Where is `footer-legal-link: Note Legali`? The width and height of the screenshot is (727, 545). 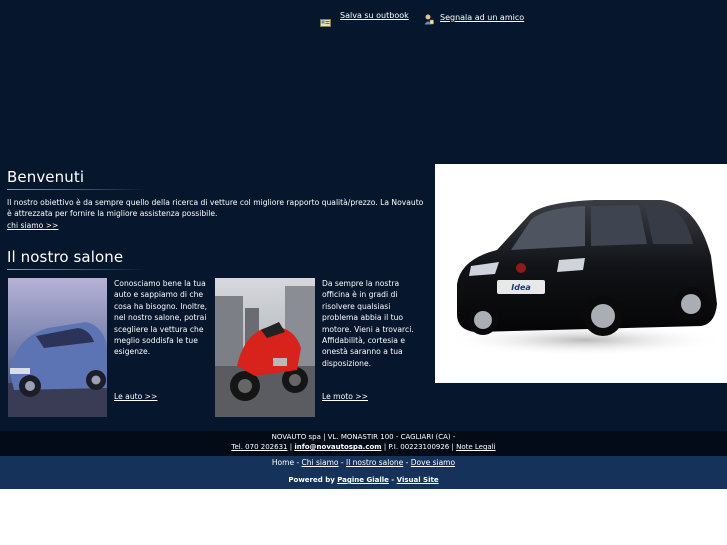
footer-legal-link: Note Legali is located at coordinates (476, 447).